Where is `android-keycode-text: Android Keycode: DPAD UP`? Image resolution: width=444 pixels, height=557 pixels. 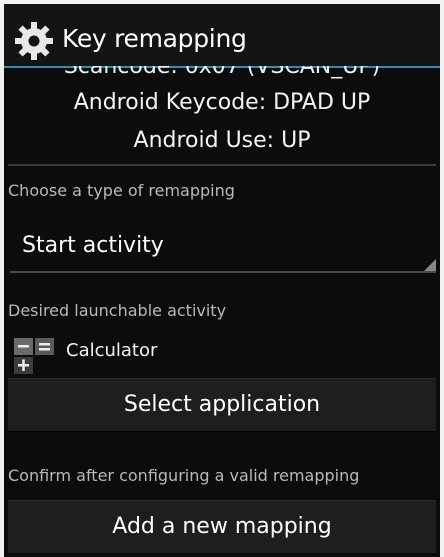
android-keycode-text: Android Keycode: DPAD UP is located at coordinates (222, 102).